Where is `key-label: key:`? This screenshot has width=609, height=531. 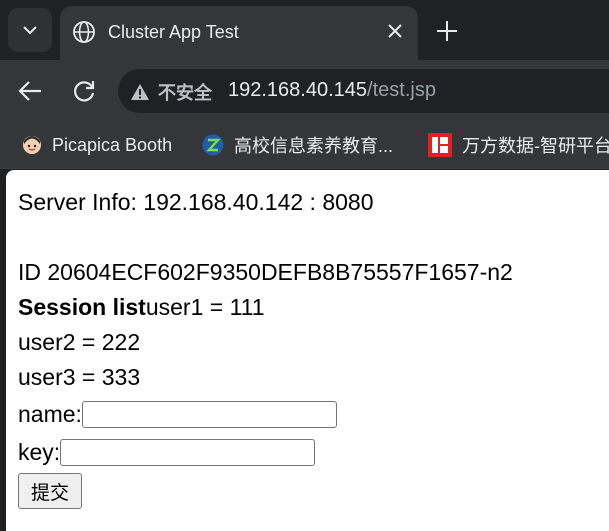
key-label: key: is located at coordinates (39, 451).